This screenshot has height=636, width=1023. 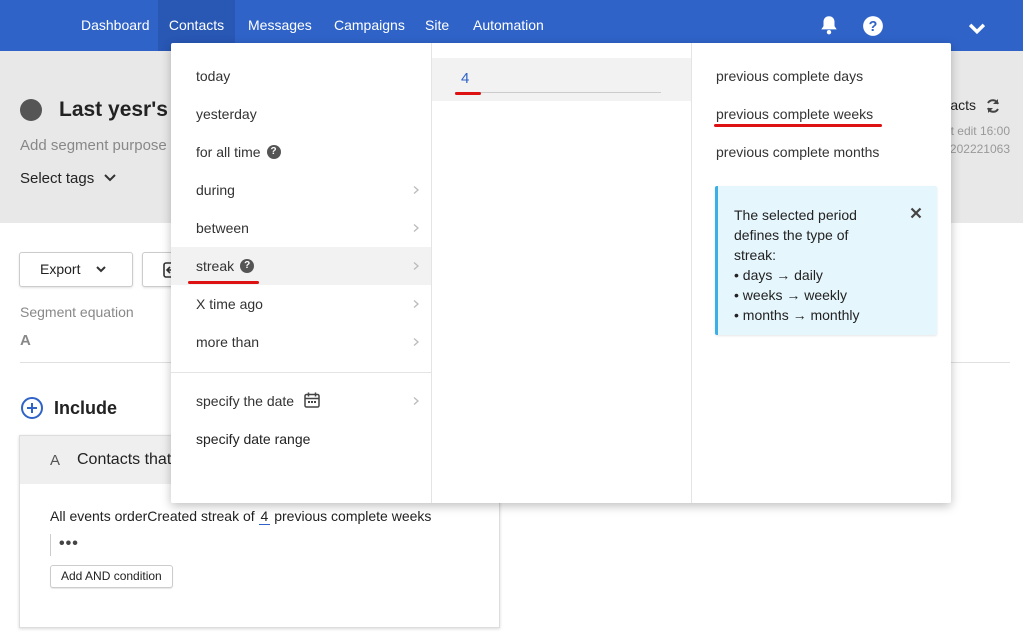 I want to click on divider, so click(x=301, y=372).